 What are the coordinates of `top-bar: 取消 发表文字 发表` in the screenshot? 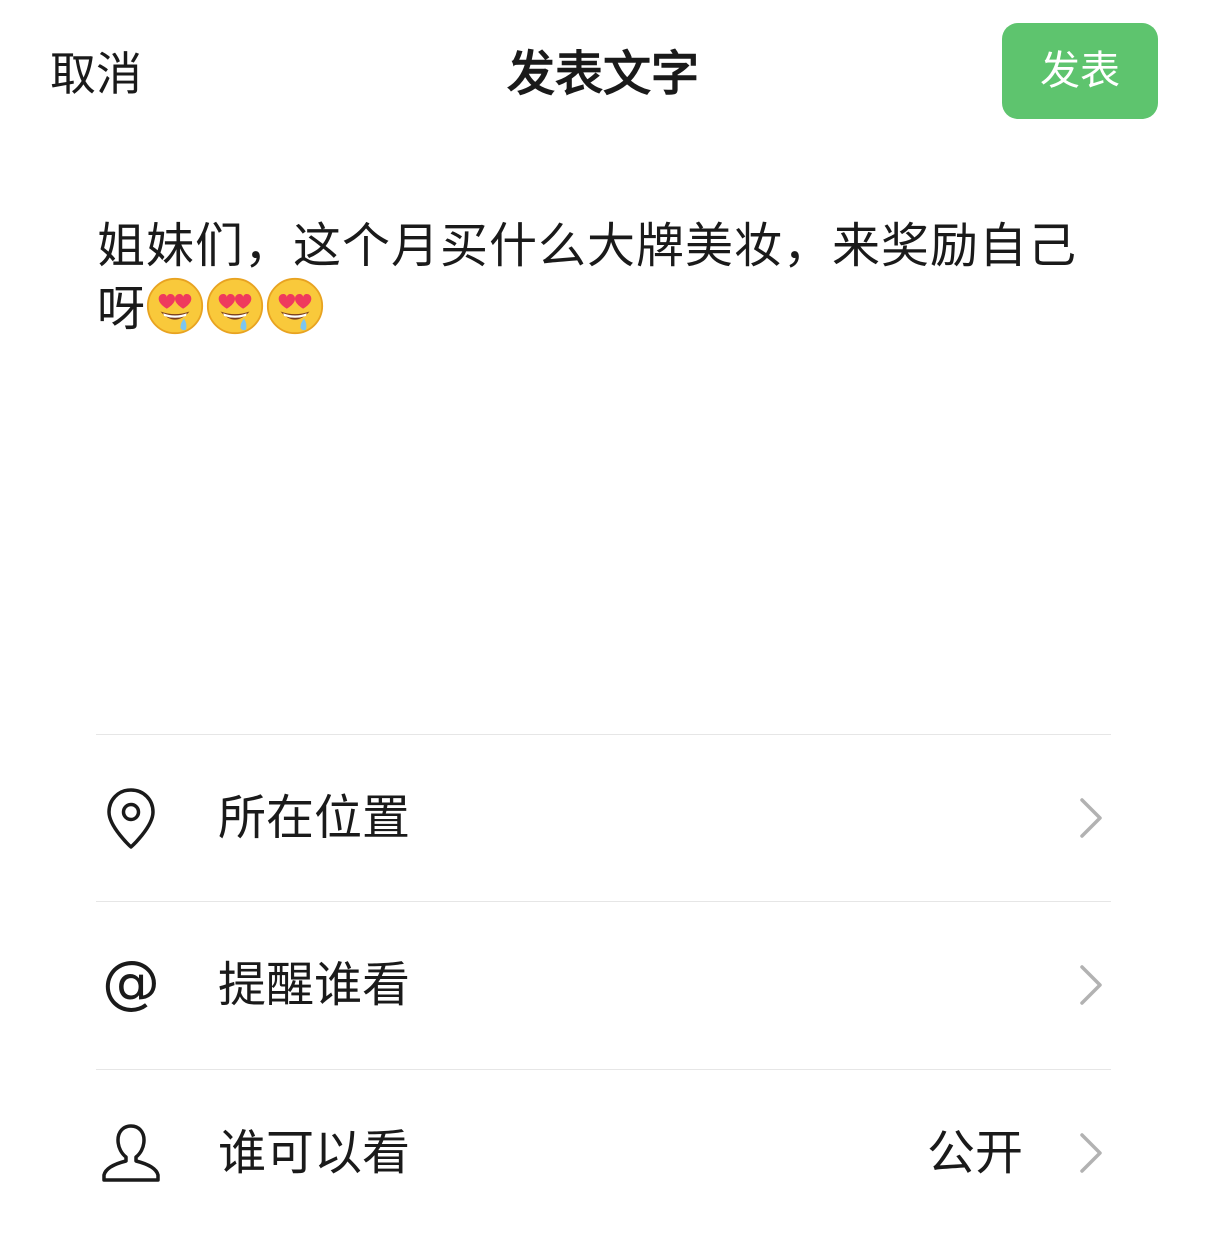 It's located at (603, 75).